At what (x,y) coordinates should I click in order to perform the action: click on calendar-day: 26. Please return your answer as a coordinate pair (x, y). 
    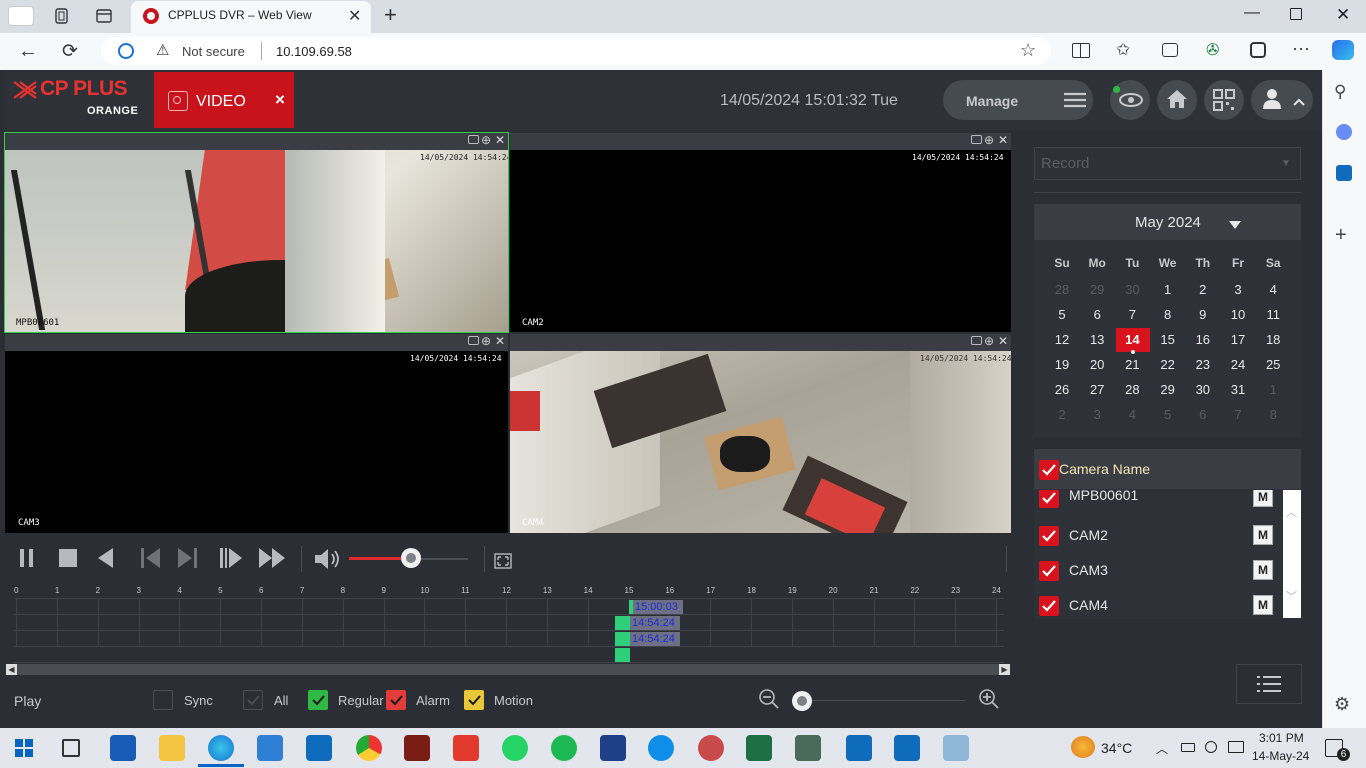
    Looking at the image, I should click on (1062, 389).